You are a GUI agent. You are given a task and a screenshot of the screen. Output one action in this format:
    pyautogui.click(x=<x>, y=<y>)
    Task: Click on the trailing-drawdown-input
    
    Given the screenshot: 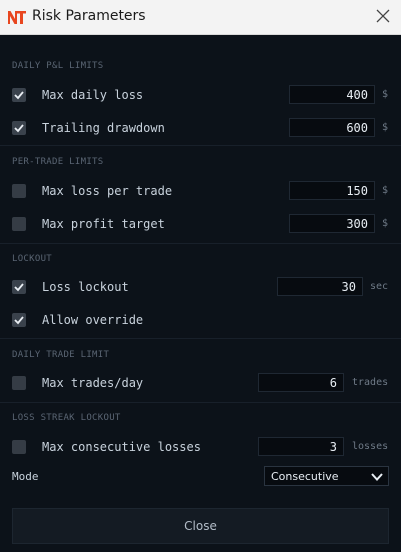 What is the action you would take?
    pyautogui.click(x=332, y=127)
    